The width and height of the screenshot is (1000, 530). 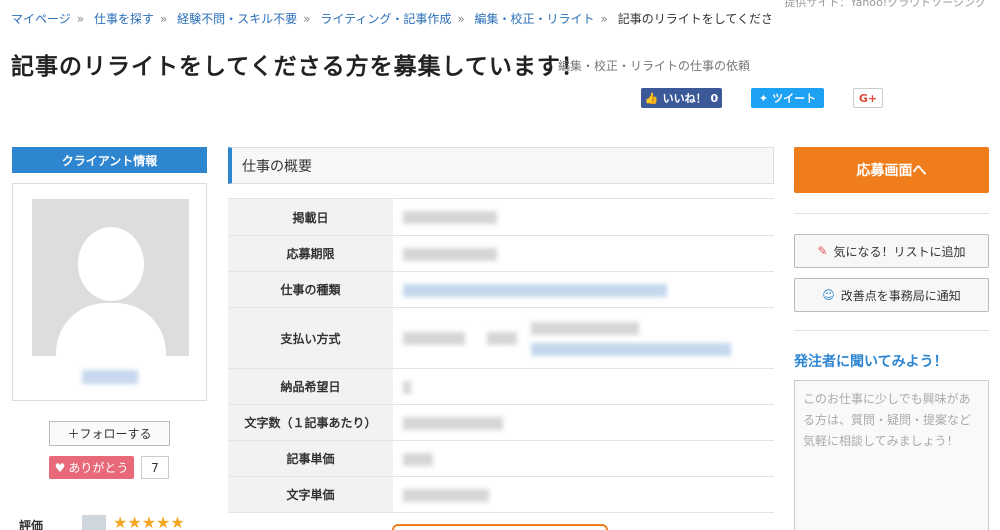 What do you see at coordinates (535, 19) in the screenshot?
I see `breadcrumb-editing: 編集・校正・リライト` at bounding box center [535, 19].